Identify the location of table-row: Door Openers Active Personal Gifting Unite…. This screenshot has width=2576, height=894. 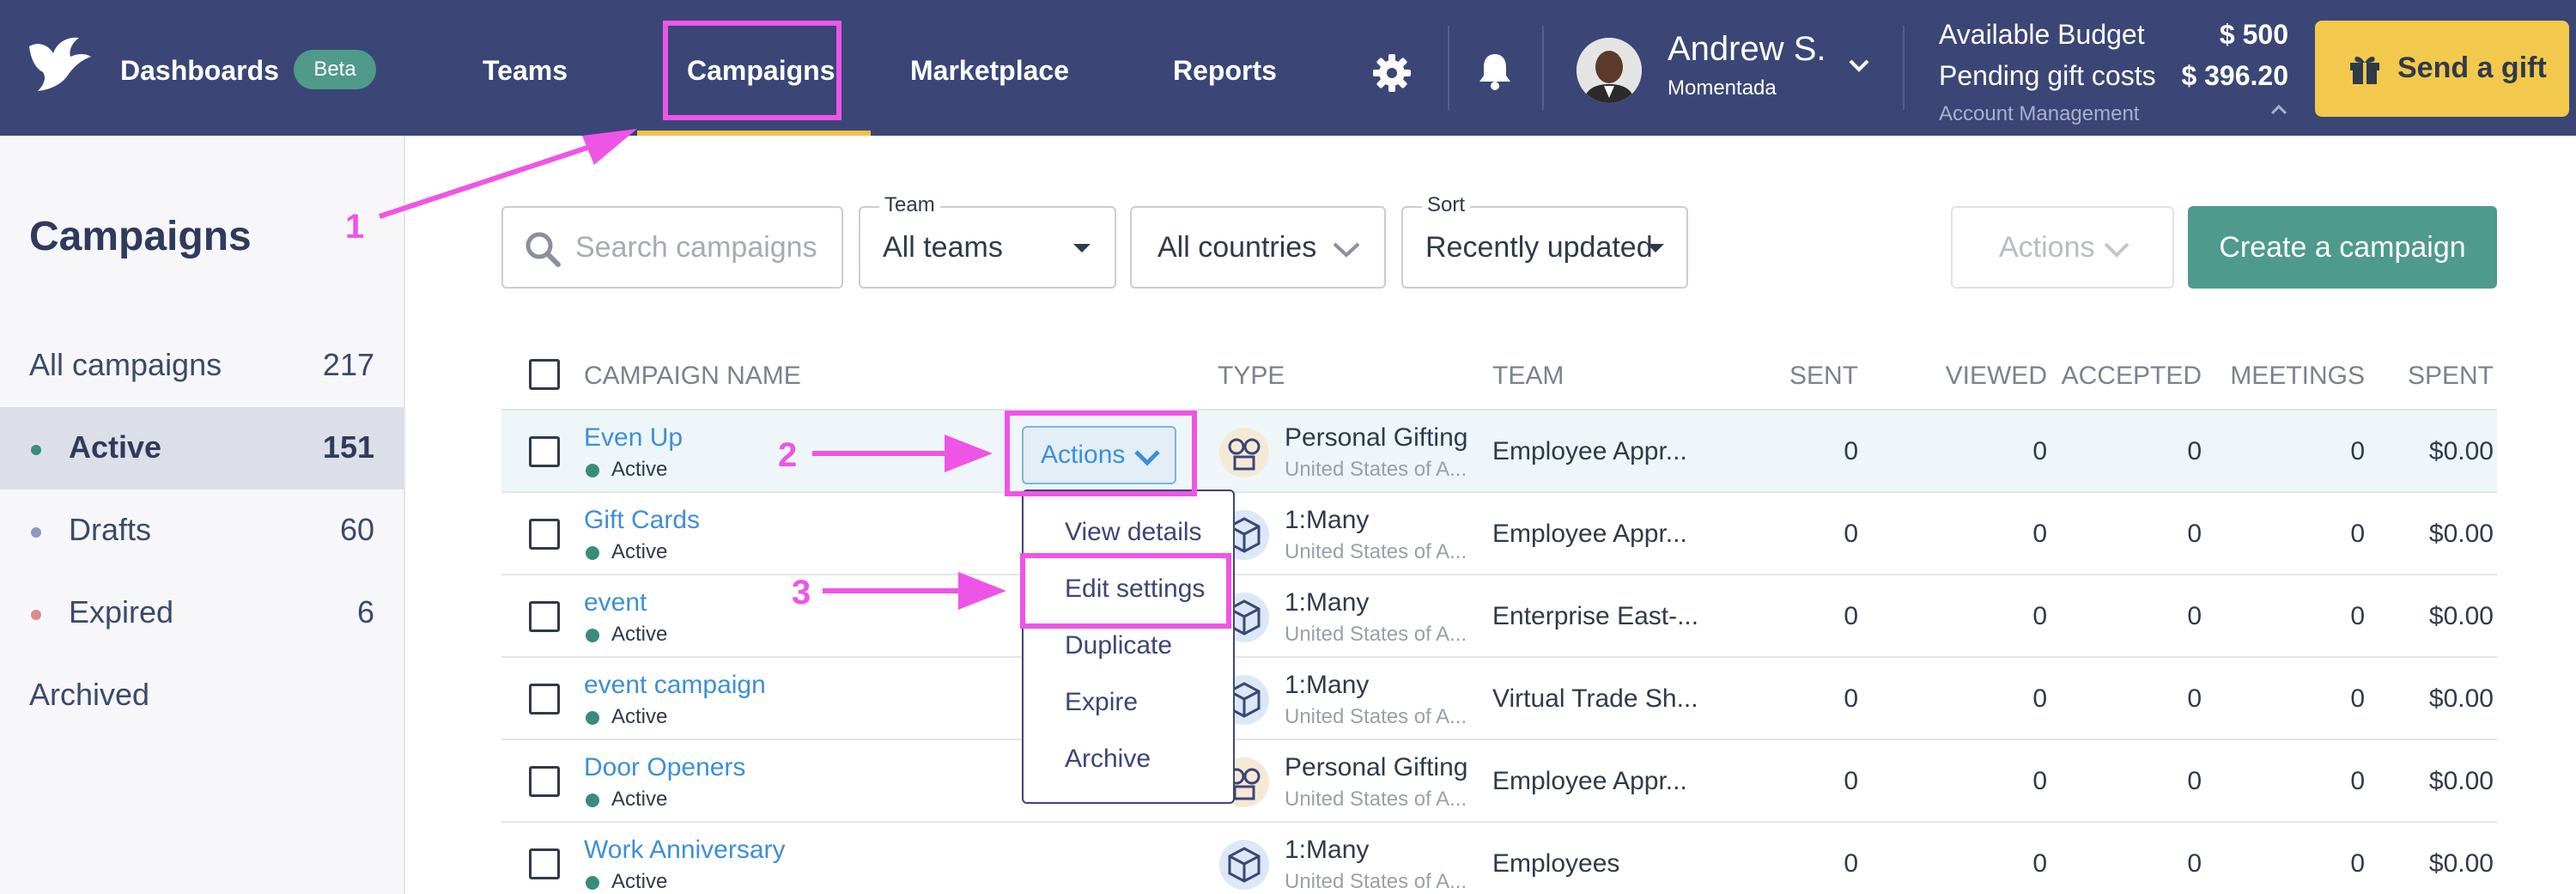
(1499, 781).